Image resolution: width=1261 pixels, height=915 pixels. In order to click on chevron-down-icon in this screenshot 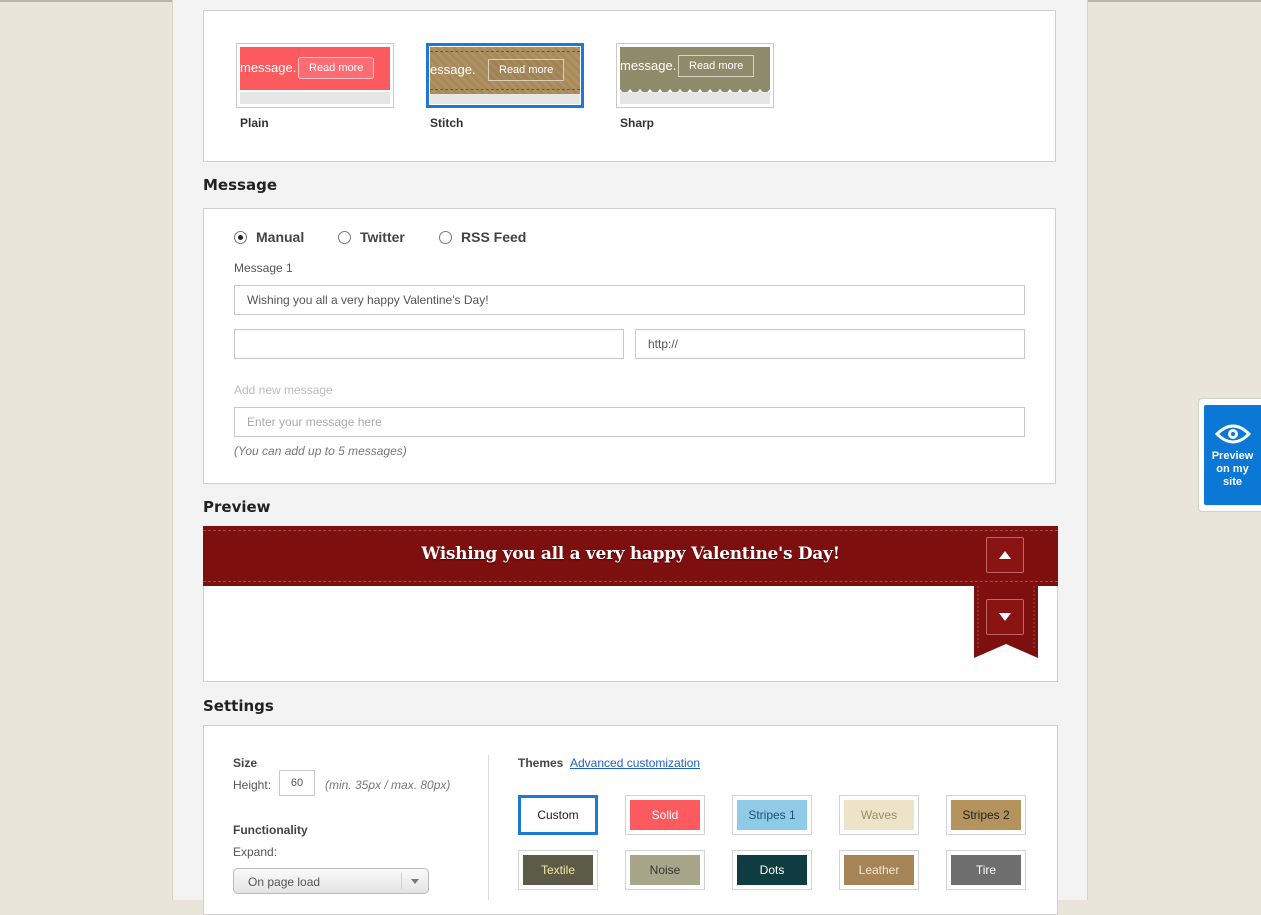, I will do `click(414, 881)`.